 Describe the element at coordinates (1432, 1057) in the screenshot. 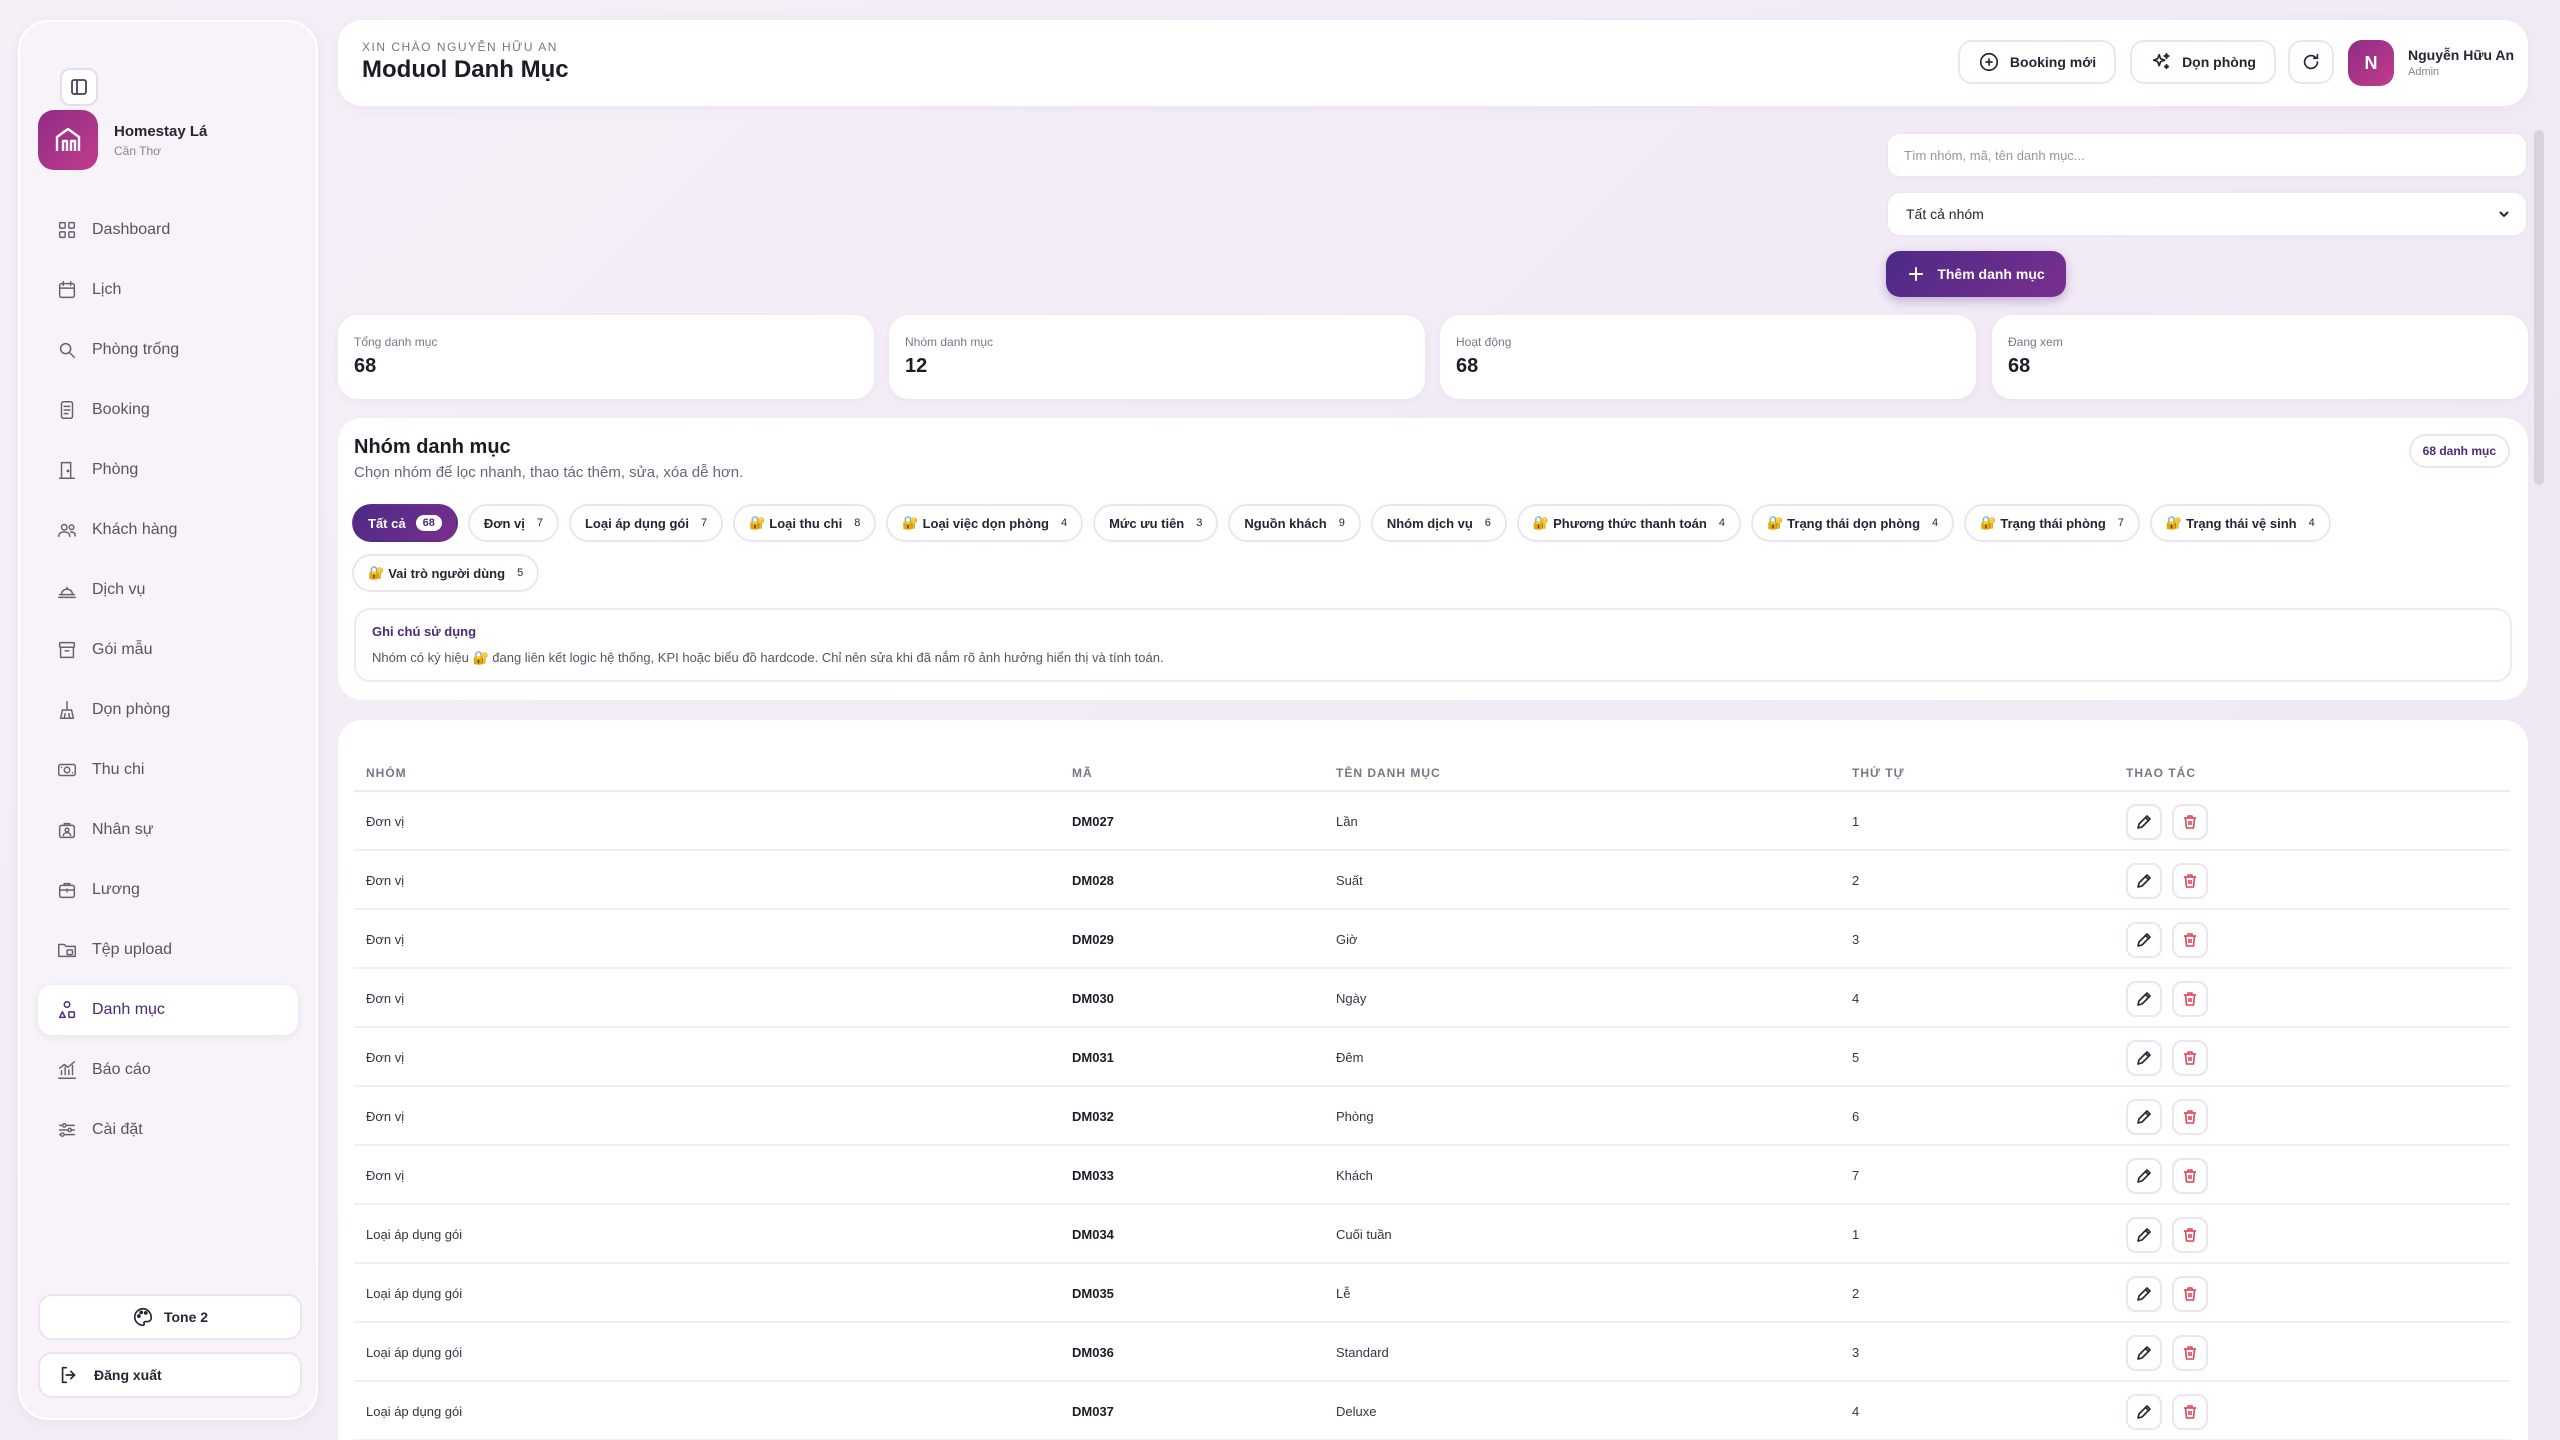

I see `table-row: Đơn vị DM031 Đêm 5` at that location.